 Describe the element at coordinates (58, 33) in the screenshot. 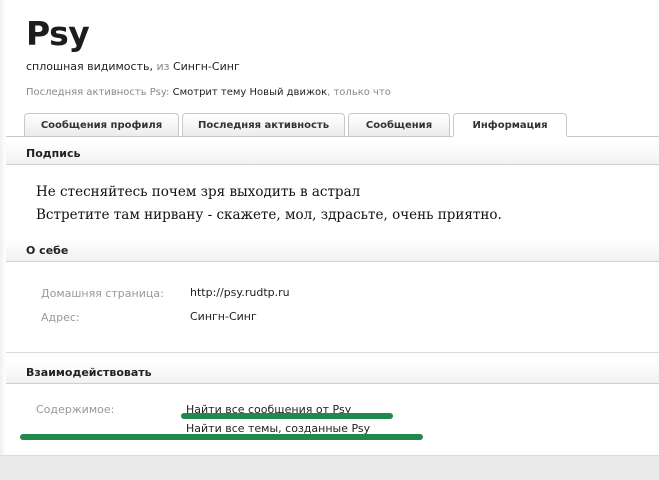

I see `profile-username: Psy` at that location.